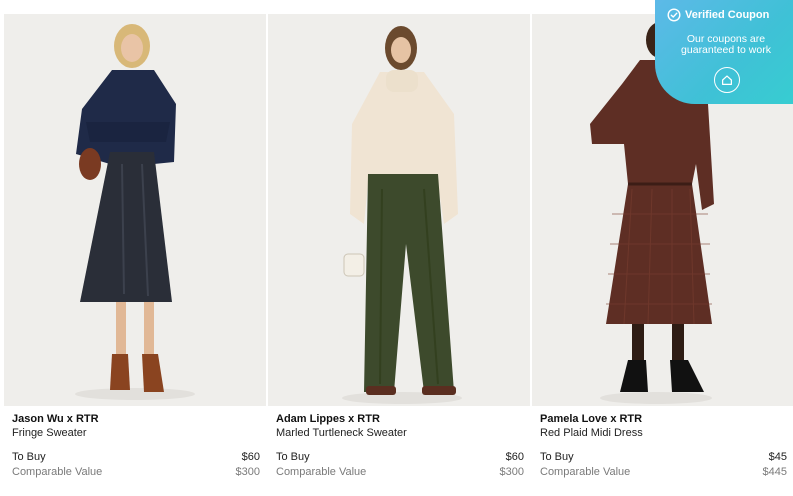  What do you see at coordinates (663, 472) in the screenshot?
I see `comparable-value-row: Comparable Value $445` at bounding box center [663, 472].